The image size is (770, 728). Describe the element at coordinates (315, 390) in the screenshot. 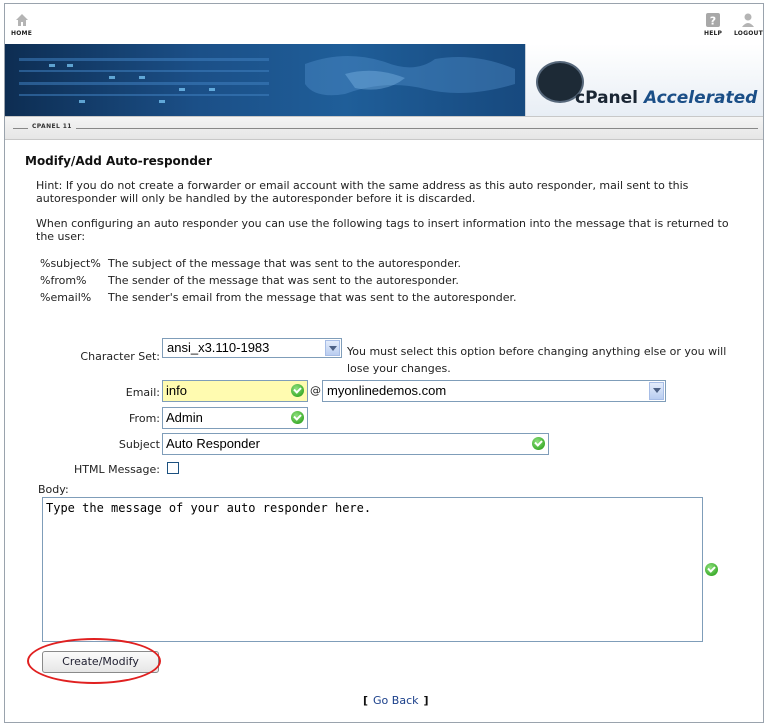

I see `at-sign: @` at that location.